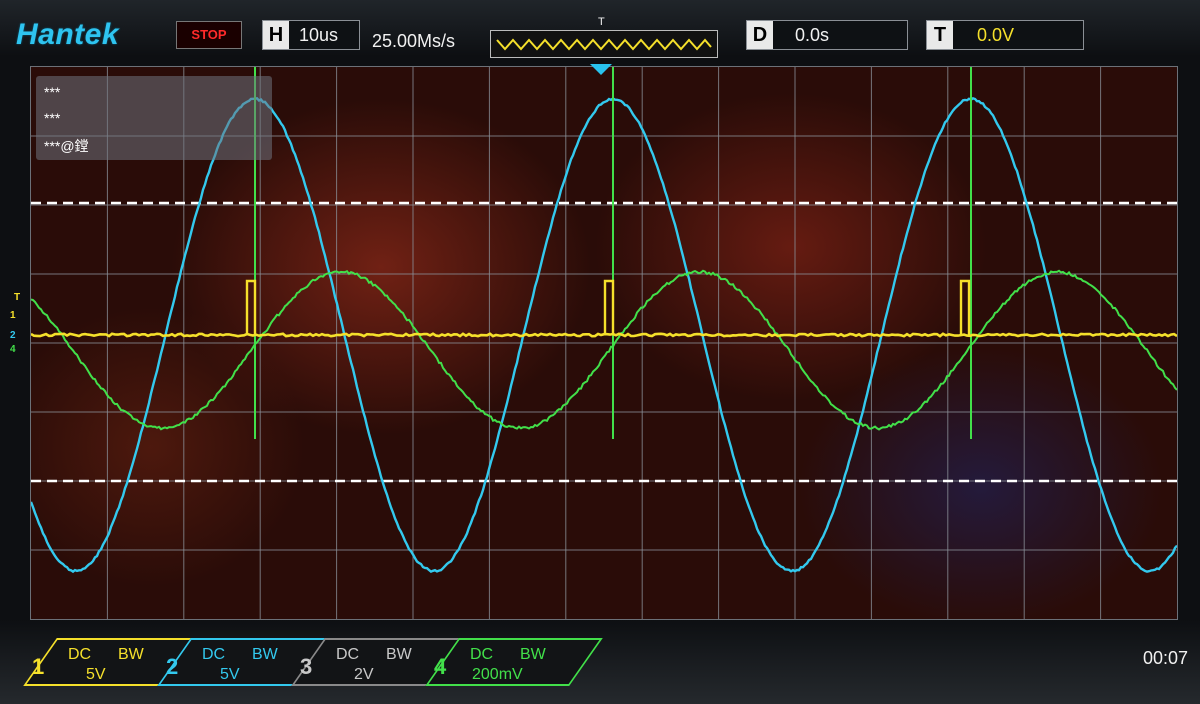  What do you see at coordinates (413, 41) in the screenshot?
I see `sample-rate: 25.00Ms/s` at bounding box center [413, 41].